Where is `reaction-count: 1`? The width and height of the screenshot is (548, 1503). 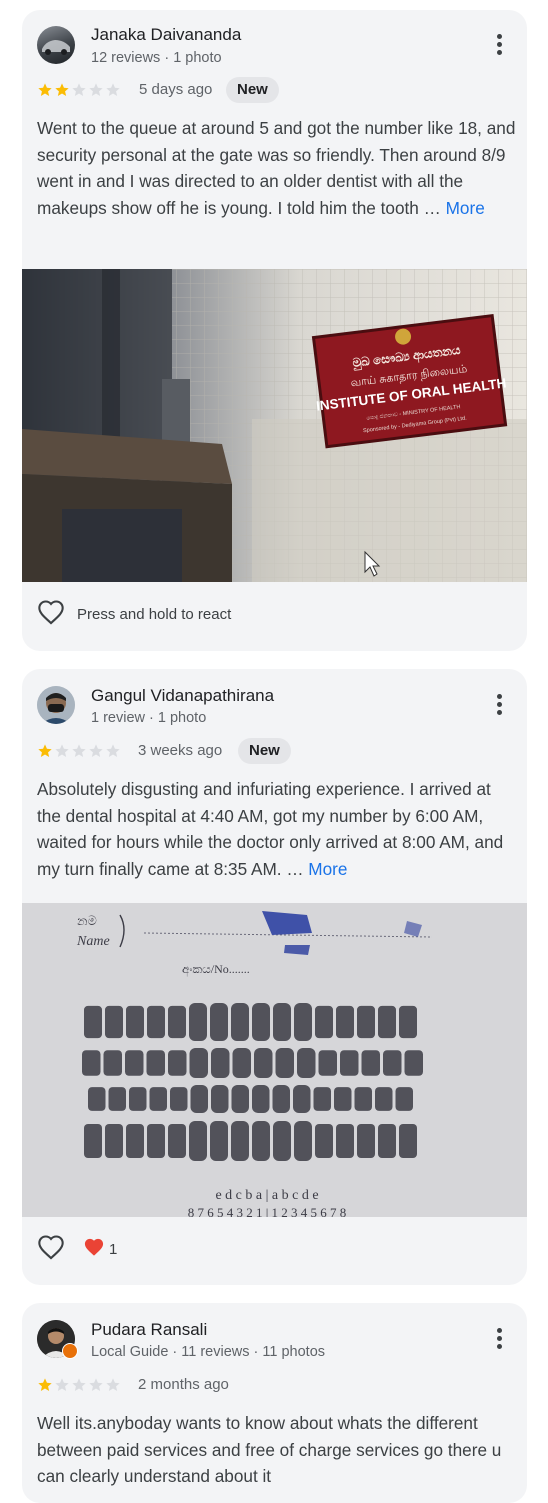
reaction-count: 1 is located at coordinates (113, 1249).